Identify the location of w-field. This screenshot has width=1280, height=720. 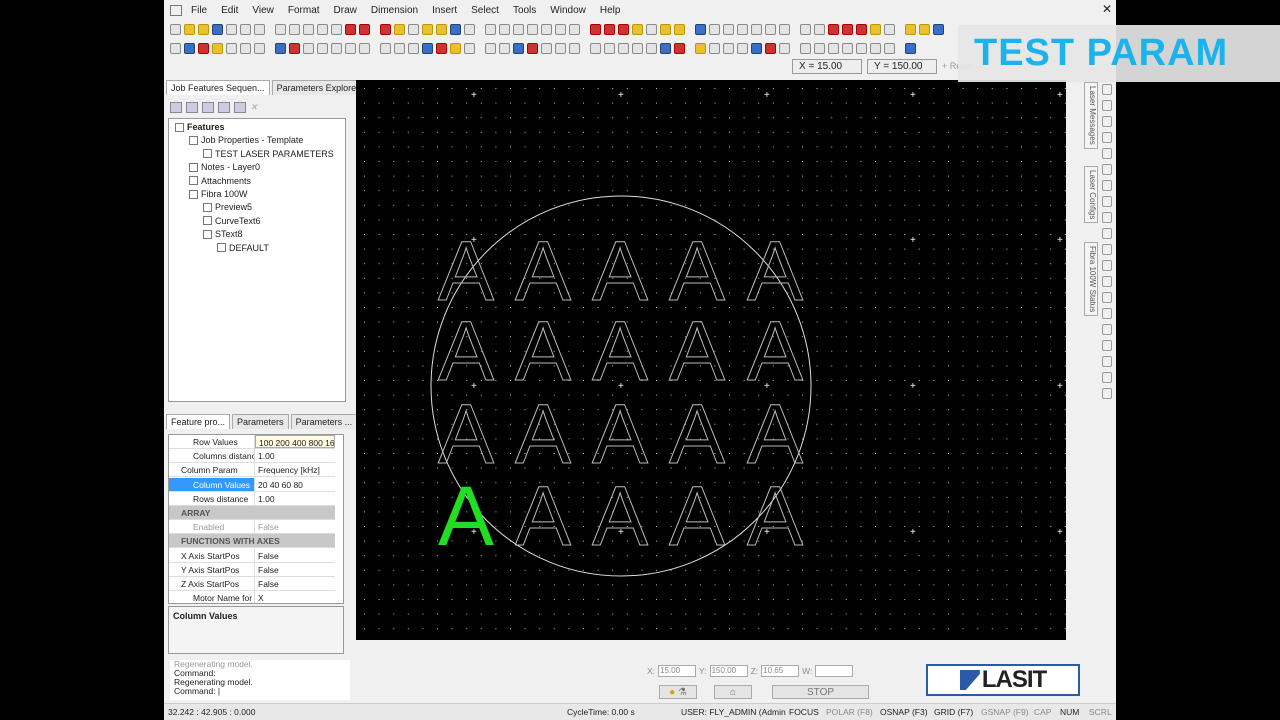
(834, 671).